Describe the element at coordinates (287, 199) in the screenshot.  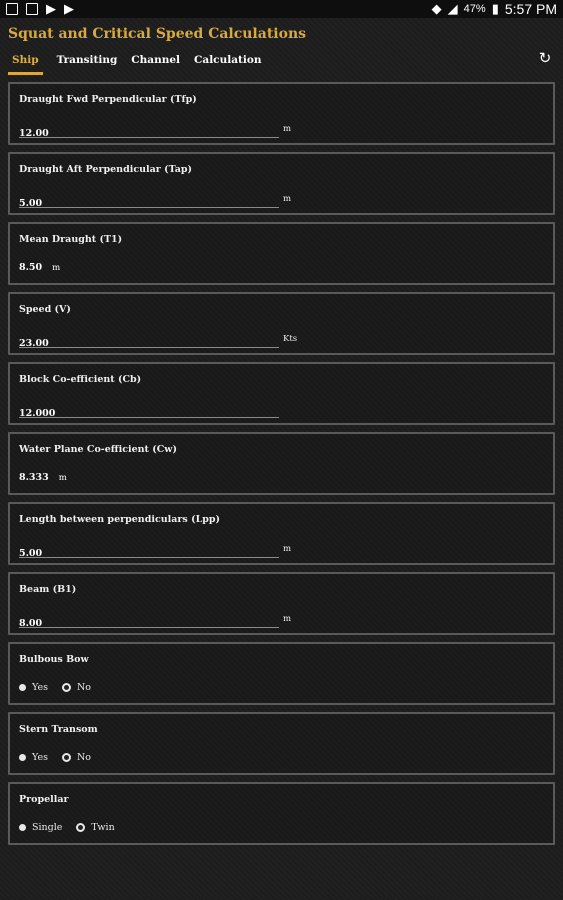
I see `draught-aft-unit: m` at that location.